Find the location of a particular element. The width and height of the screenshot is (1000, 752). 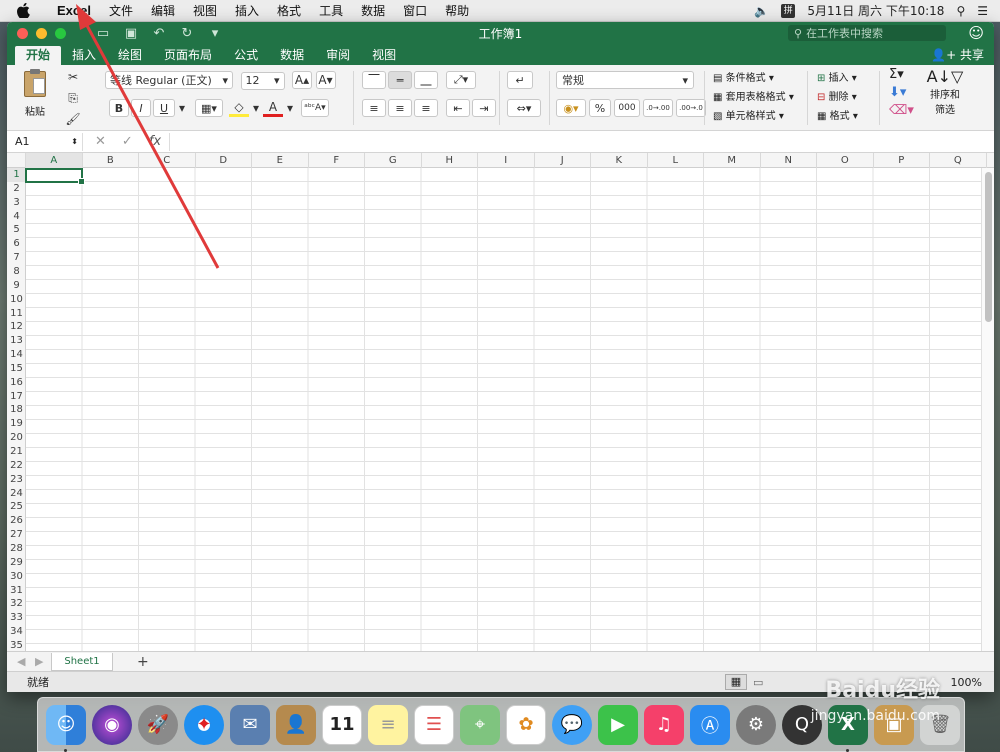

column-header-a: A is located at coordinates (54, 160).